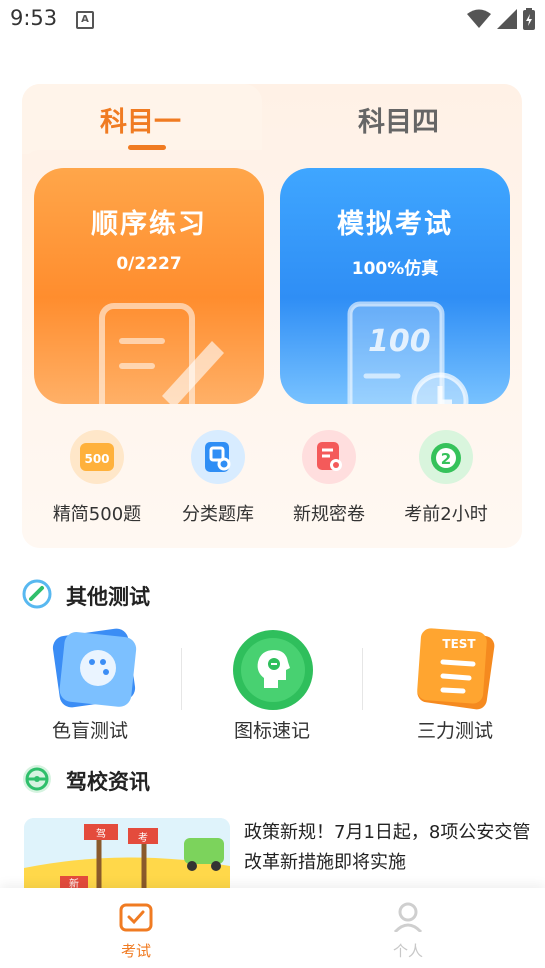  What do you see at coordinates (89, 731) in the screenshot?
I see `other-test-label: 色盲测试` at bounding box center [89, 731].